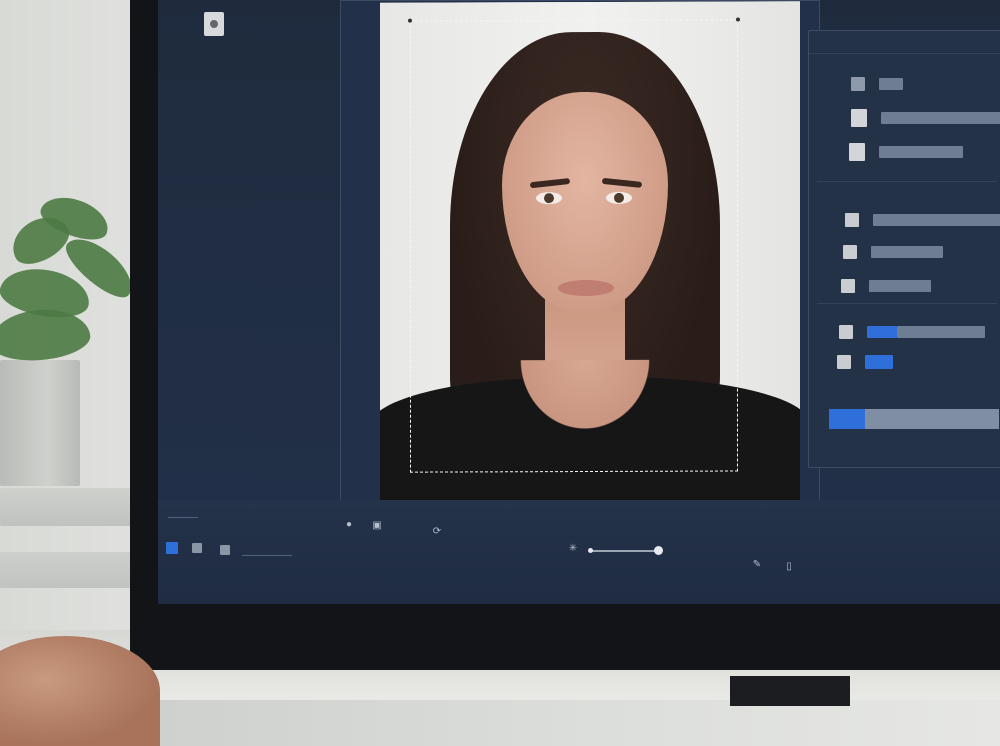 This screenshot has height=746, width=1000. Describe the element at coordinates (197, 548) in the screenshot. I see `tool-chat-button` at that location.